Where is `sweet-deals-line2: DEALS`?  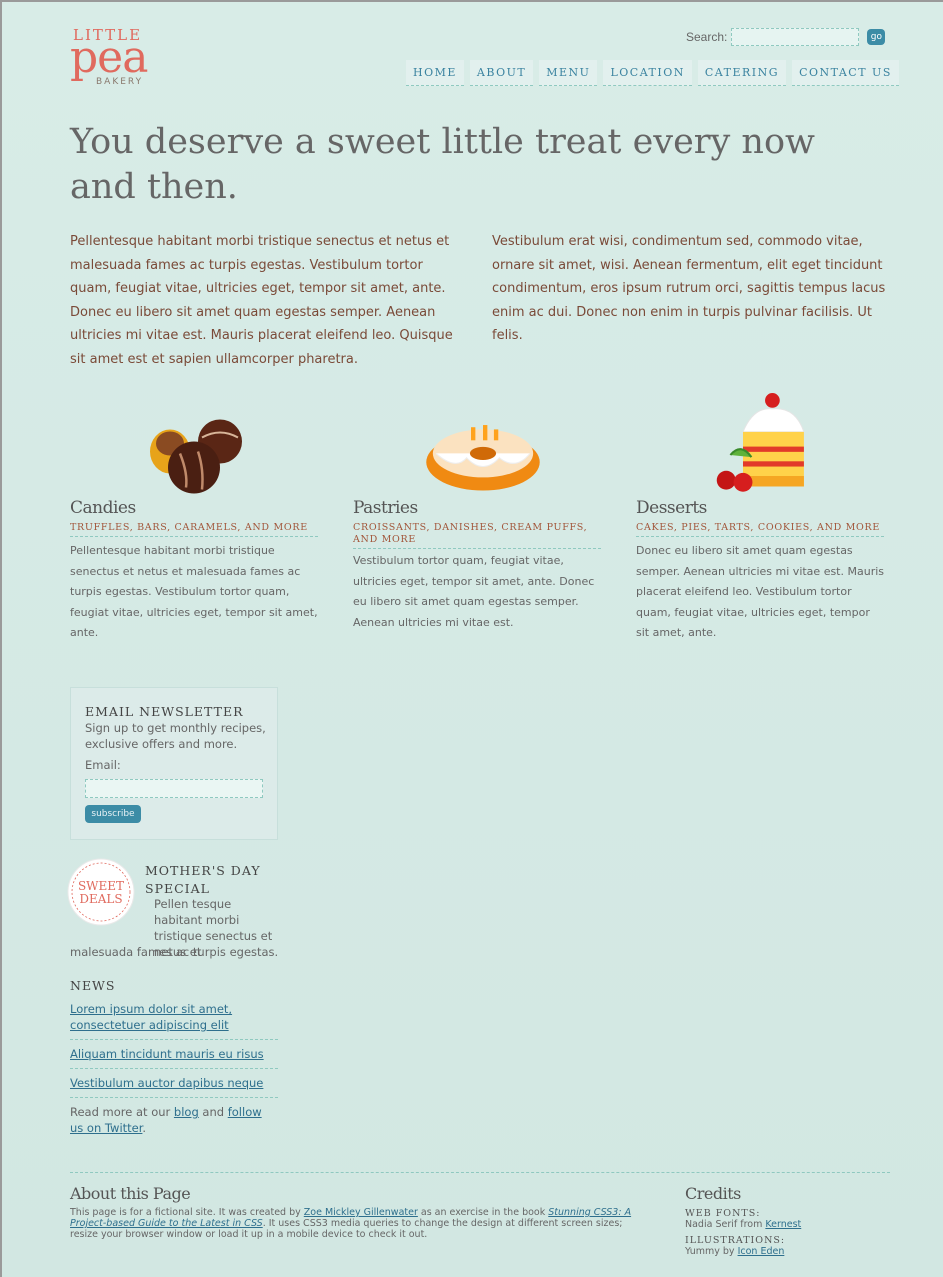
sweet-deals-line2: DEALS is located at coordinates (100, 899).